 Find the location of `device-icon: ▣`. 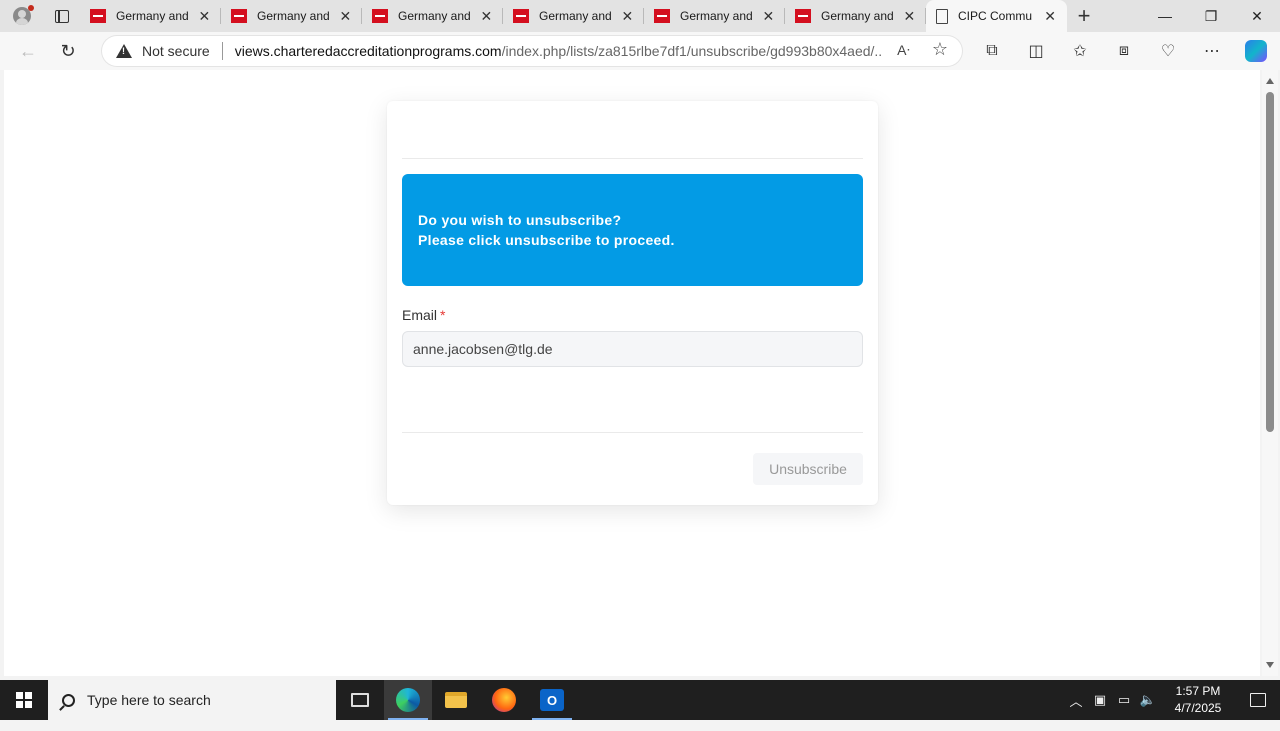

device-icon: ▣ is located at coordinates (1100, 700).